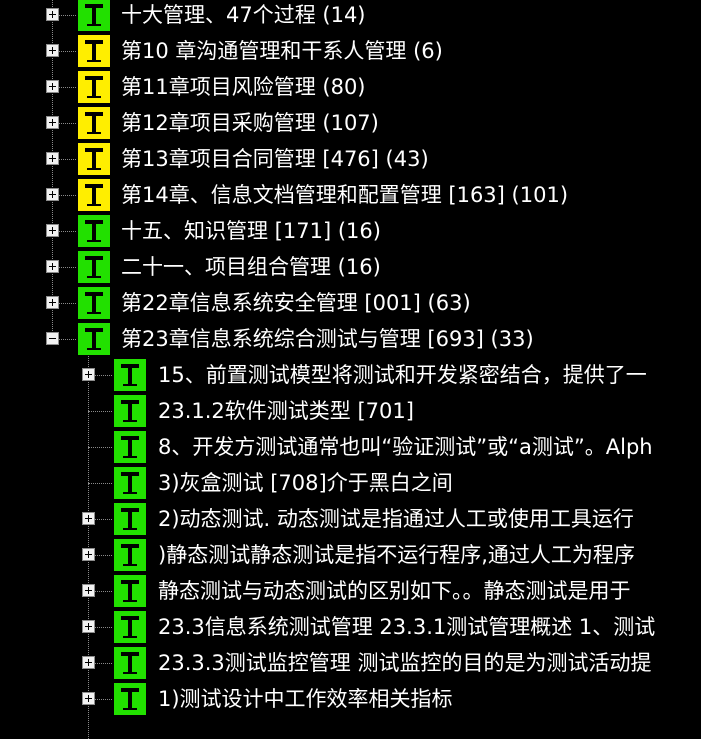 The width and height of the screenshot is (701, 739). What do you see at coordinates (296, 303) in the screenshot?
I see `node-label: 第22章信息系统安全管理 [001] (63)` at bounding box center [296, 303].